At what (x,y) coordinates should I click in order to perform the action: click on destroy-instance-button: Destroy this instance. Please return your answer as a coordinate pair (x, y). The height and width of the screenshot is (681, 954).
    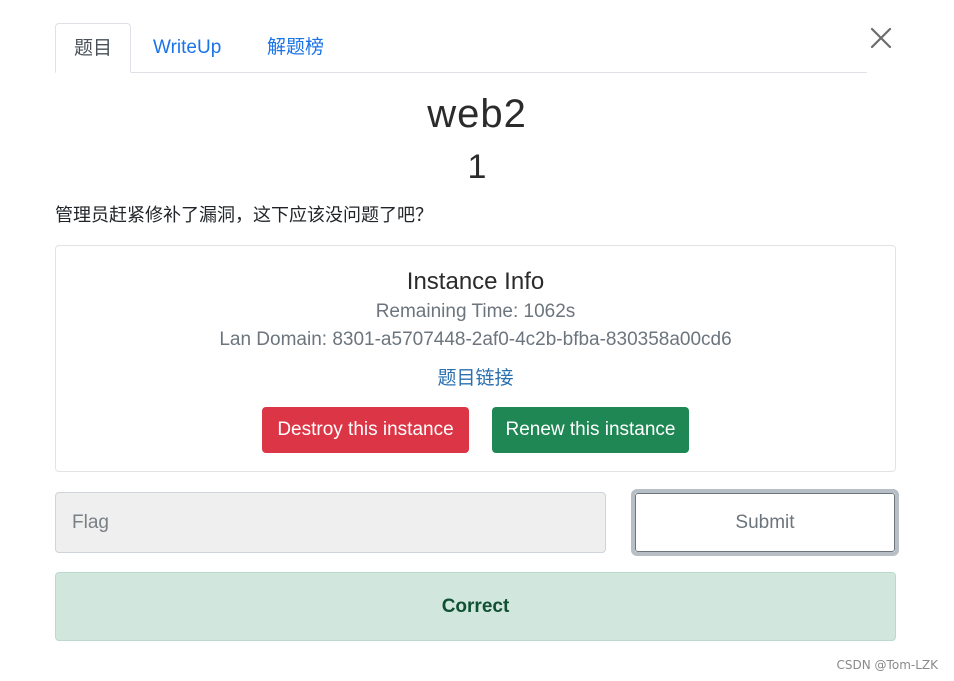
    Looking at the image, I should click on (365, 430).